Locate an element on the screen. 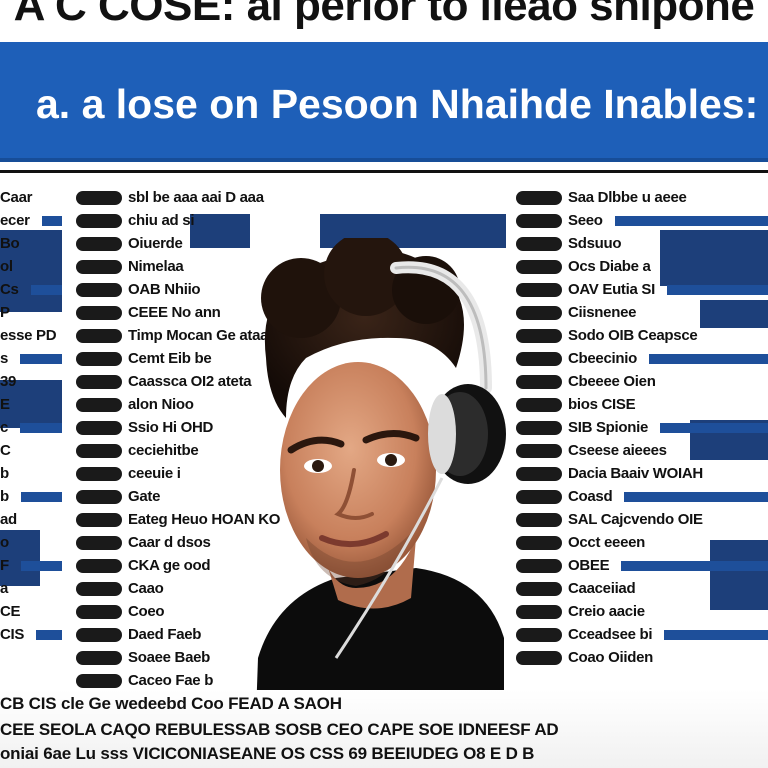 This screenshot has width=768, height=768. column-text: Cseese aieees is located at coordinates (617, 450).